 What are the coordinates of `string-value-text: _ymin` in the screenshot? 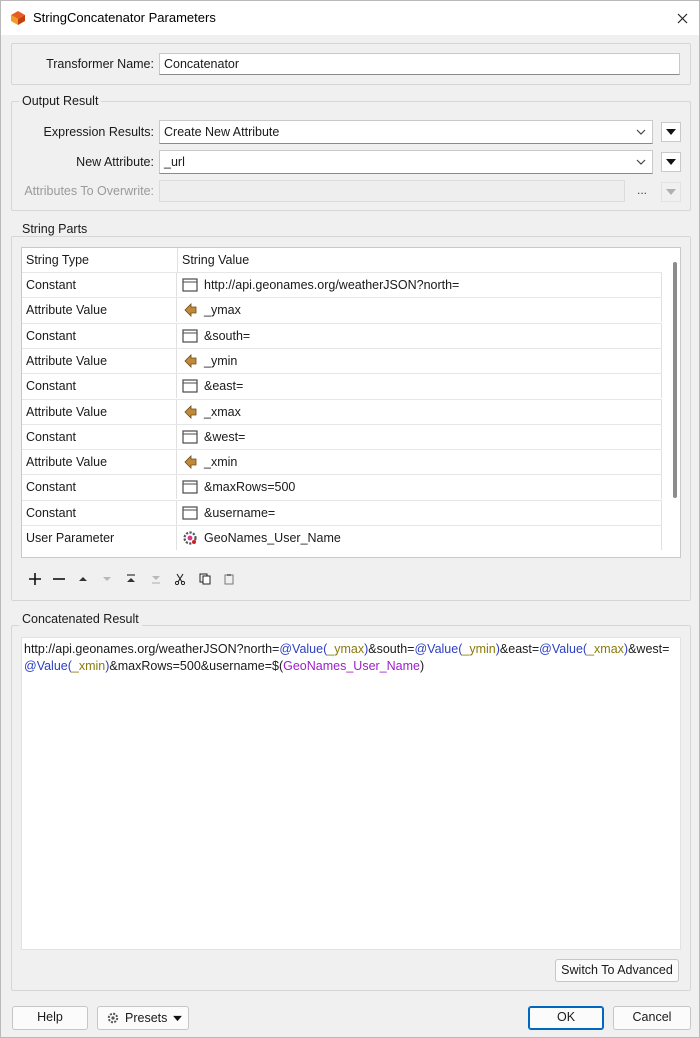 It's located at (221, 360).